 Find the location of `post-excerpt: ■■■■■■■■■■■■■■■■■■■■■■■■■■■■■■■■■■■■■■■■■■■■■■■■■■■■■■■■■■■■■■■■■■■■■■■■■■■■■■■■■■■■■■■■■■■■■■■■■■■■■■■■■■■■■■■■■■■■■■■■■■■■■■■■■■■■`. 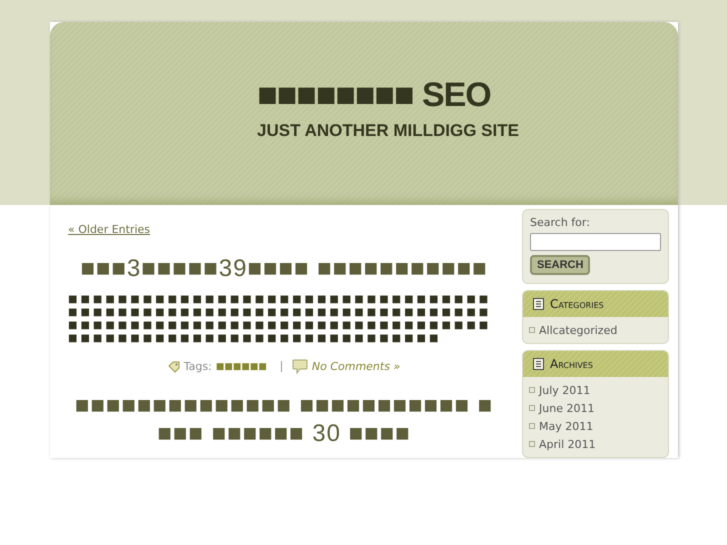

post-excerpt: ■■■■■■■■■■■■■■■■■■■■■■■■■■■■■■■■■■■■■■■■■■■■■■■■■■■■■■■■■■■■■■■■■■■■■■■■■■■■■■■■■■■■■■■■■■■■■■■■■■■■■■■■■■■■■■■■■■■■■■■■■■■■■■■■■■■■ is located at coordinates (280, 319).